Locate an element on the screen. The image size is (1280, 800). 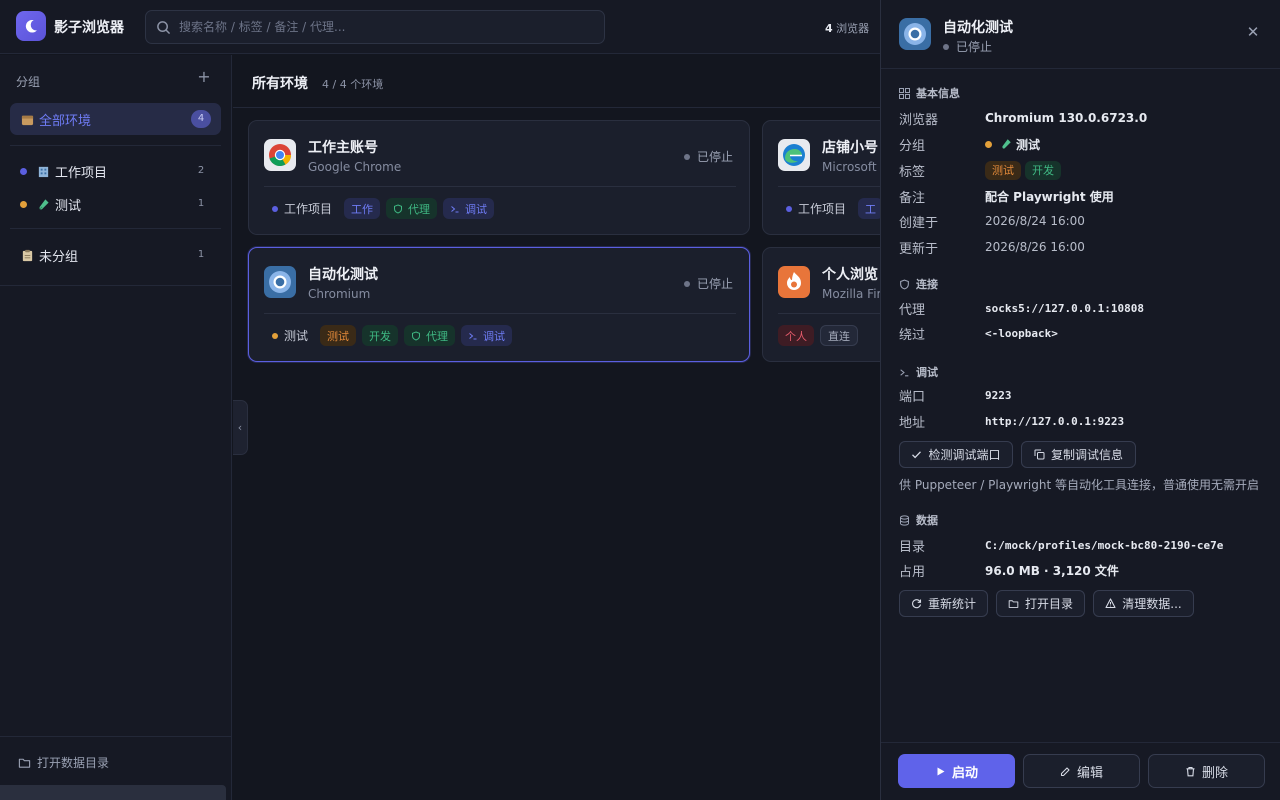
group-tag-label: 测试 is located at coordinates (296, 336).